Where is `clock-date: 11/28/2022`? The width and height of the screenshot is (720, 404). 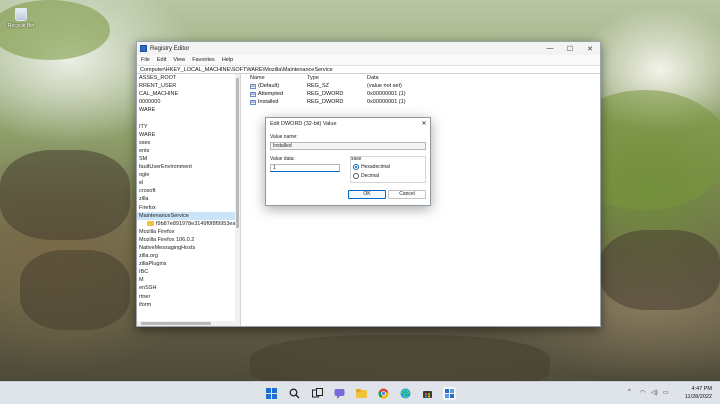
clock-date: 11/28/2022 is located at coordinates (698, 397).